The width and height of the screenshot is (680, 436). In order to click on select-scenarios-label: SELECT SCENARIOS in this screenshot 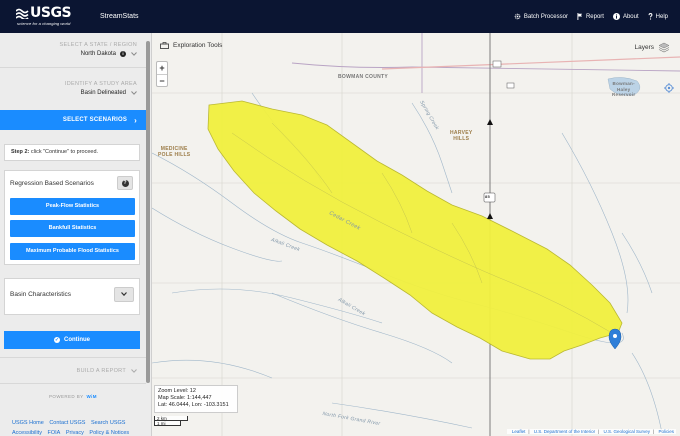, I will do `click(95, 120)`.